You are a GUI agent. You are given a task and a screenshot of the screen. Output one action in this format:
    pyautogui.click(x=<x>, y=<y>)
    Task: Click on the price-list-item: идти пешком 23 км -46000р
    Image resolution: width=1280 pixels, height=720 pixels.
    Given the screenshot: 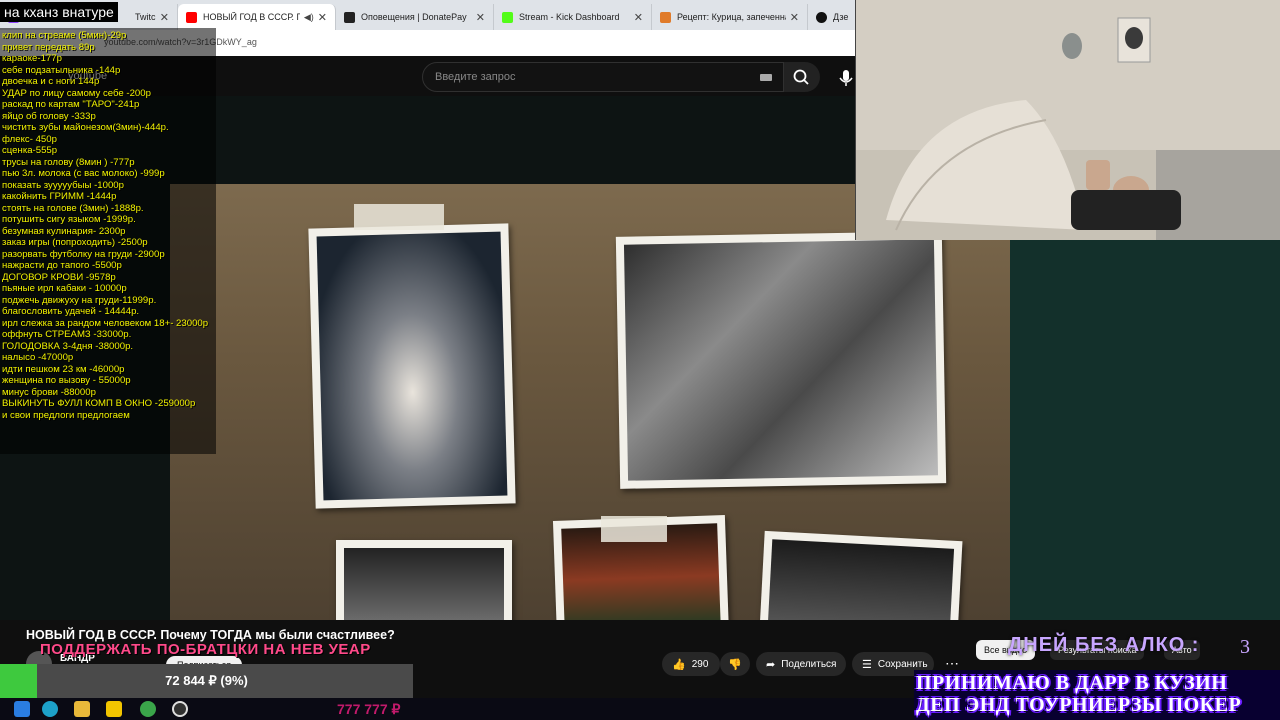 What is the action you would take?
    pyautogui.click(x=63, y=369)
    